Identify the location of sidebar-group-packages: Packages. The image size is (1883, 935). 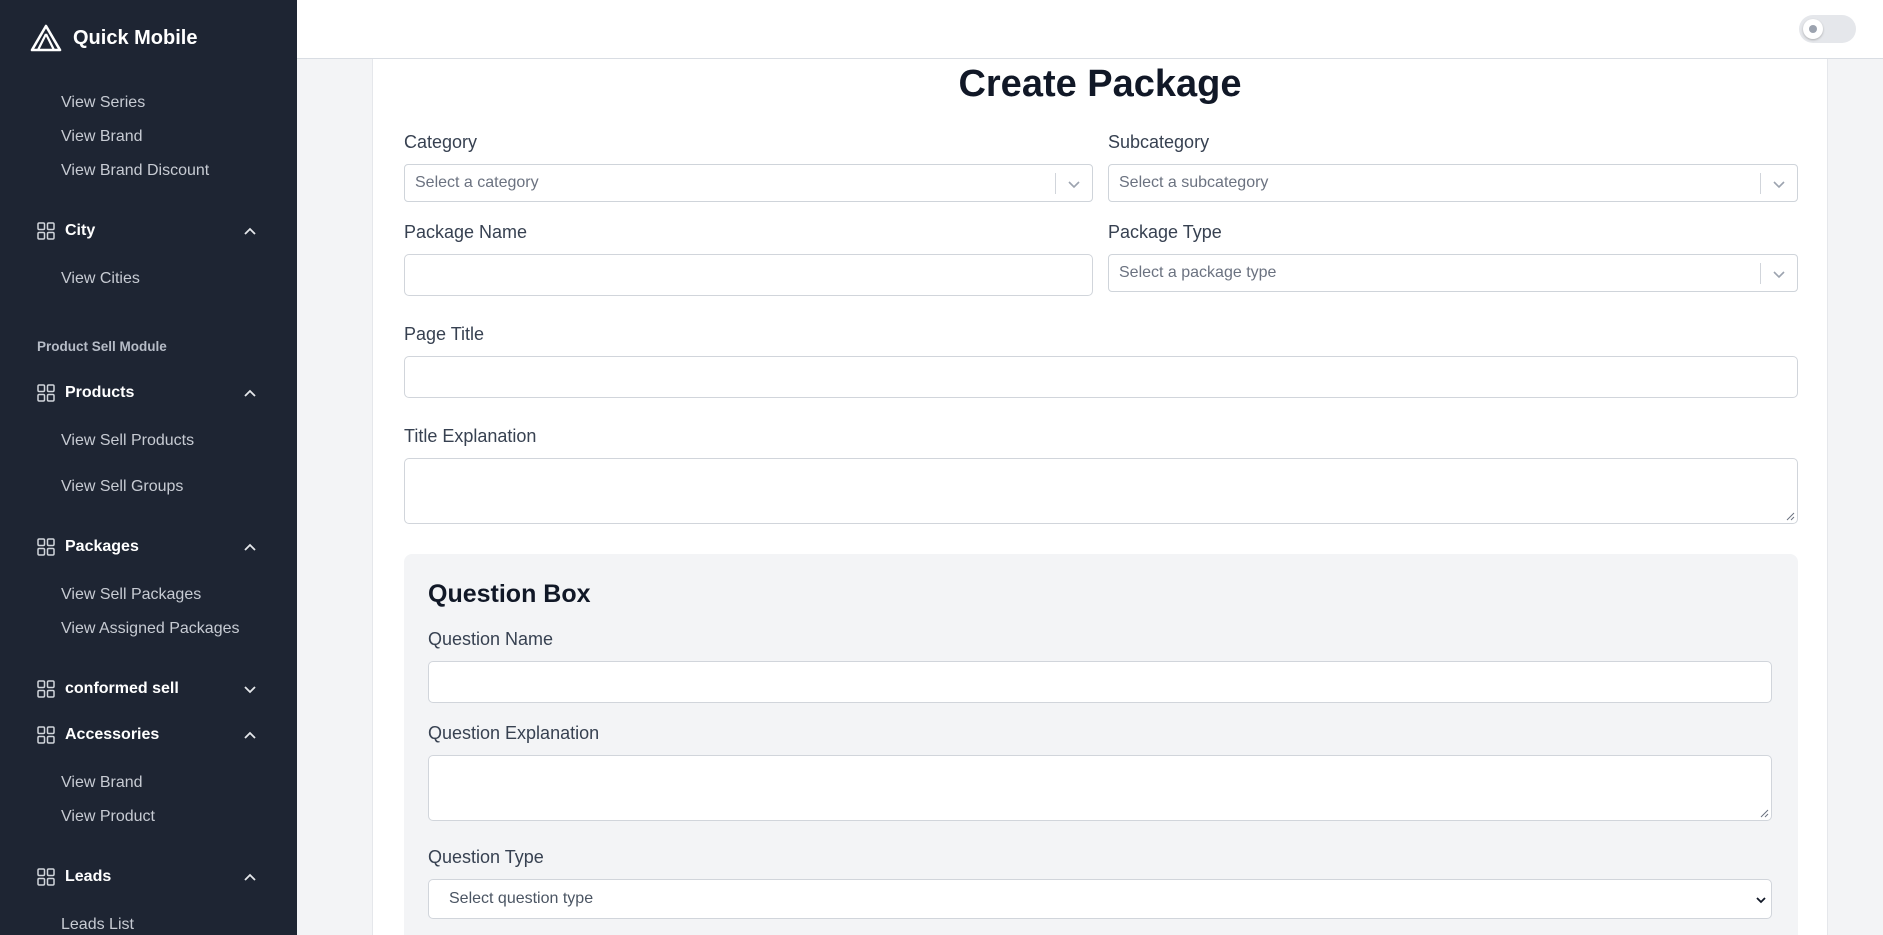
(147, 547).